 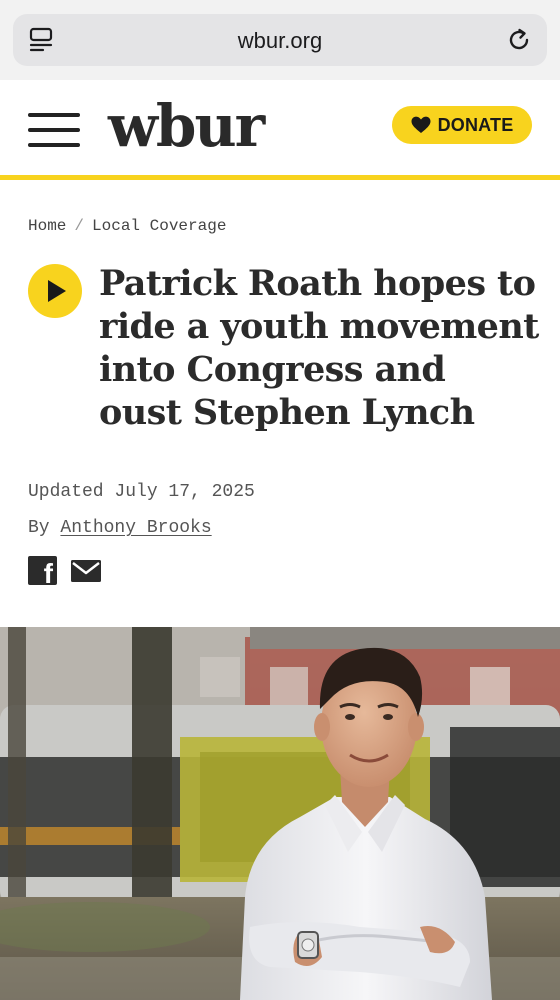 I want to click on donate-label: DONATE, so click(x=475, y=124).